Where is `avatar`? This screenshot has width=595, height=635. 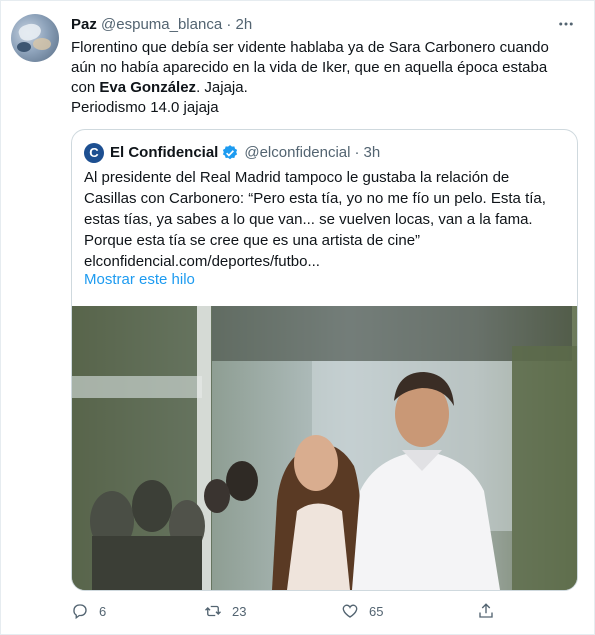
avatar is located at coordinates (35, 38).